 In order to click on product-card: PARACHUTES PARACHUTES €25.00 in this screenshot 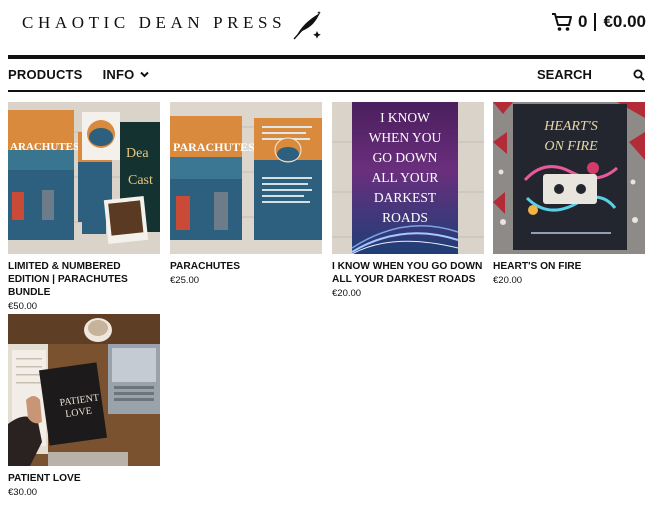, I will do `click(246, 194)`.